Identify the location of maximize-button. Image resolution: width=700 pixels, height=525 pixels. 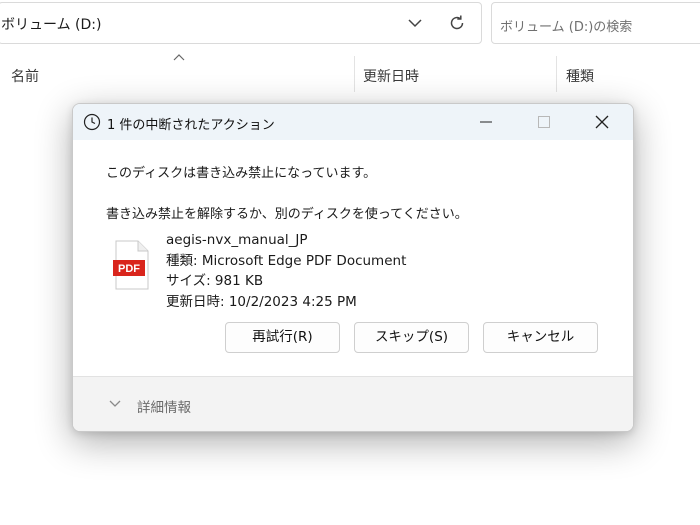
(544, 122).